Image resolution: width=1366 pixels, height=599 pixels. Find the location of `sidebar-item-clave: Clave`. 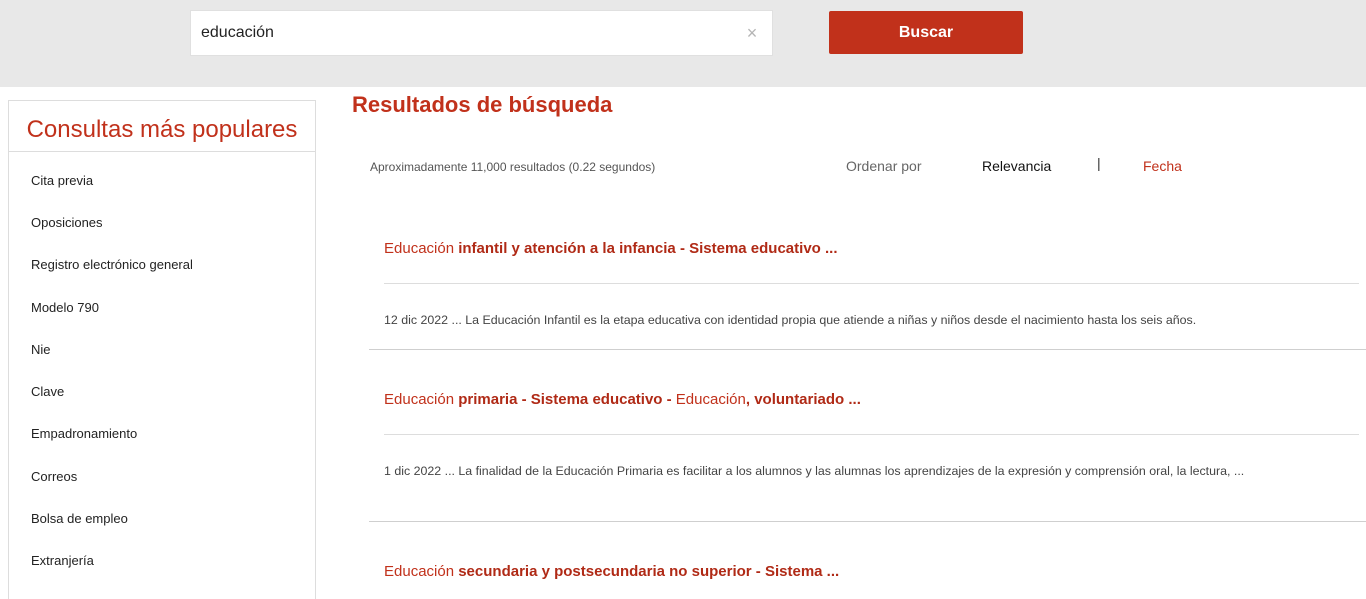

sidebar-item-clave: Clave is located at coordinates (162, 391).